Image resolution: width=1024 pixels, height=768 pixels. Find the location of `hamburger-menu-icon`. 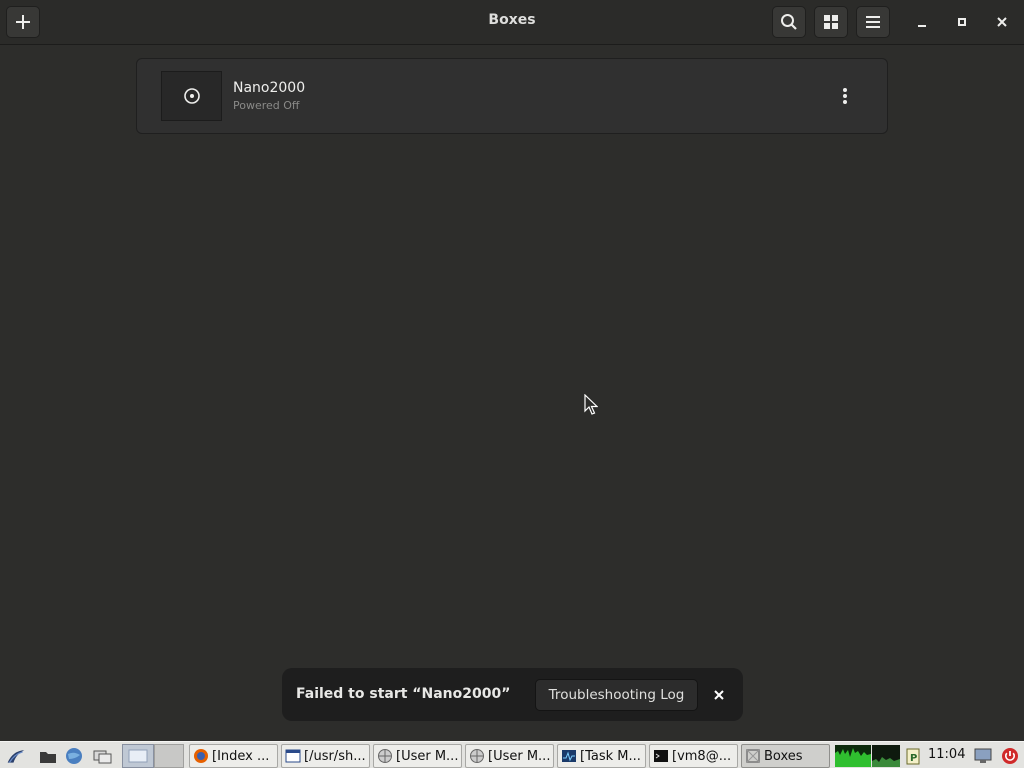

hamburger-menu-icon is located at coordinates (873, 22).